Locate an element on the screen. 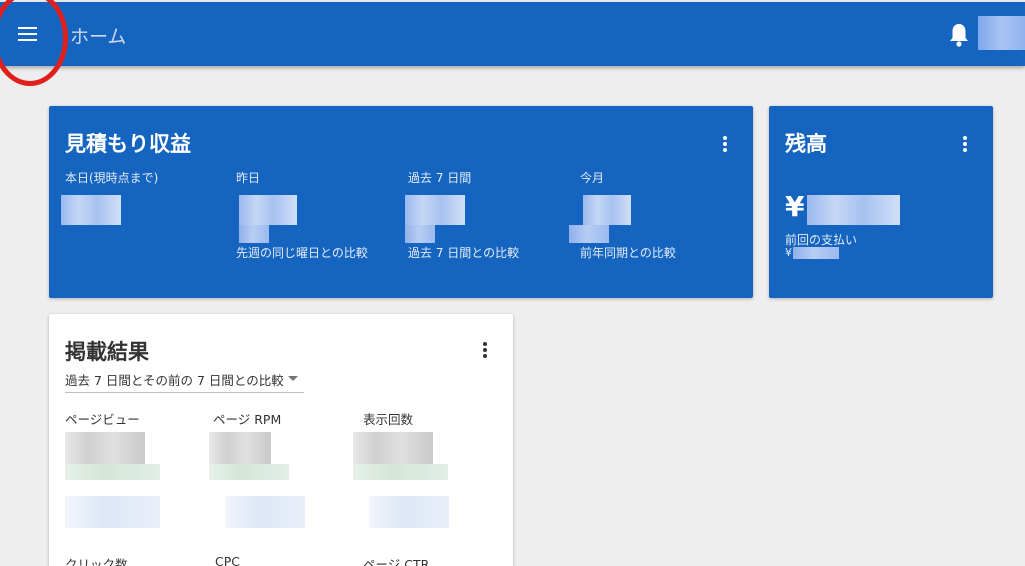 This screenshot has width=1025, height=566. metric-value-pageviews is located at coordinates (105, 448).